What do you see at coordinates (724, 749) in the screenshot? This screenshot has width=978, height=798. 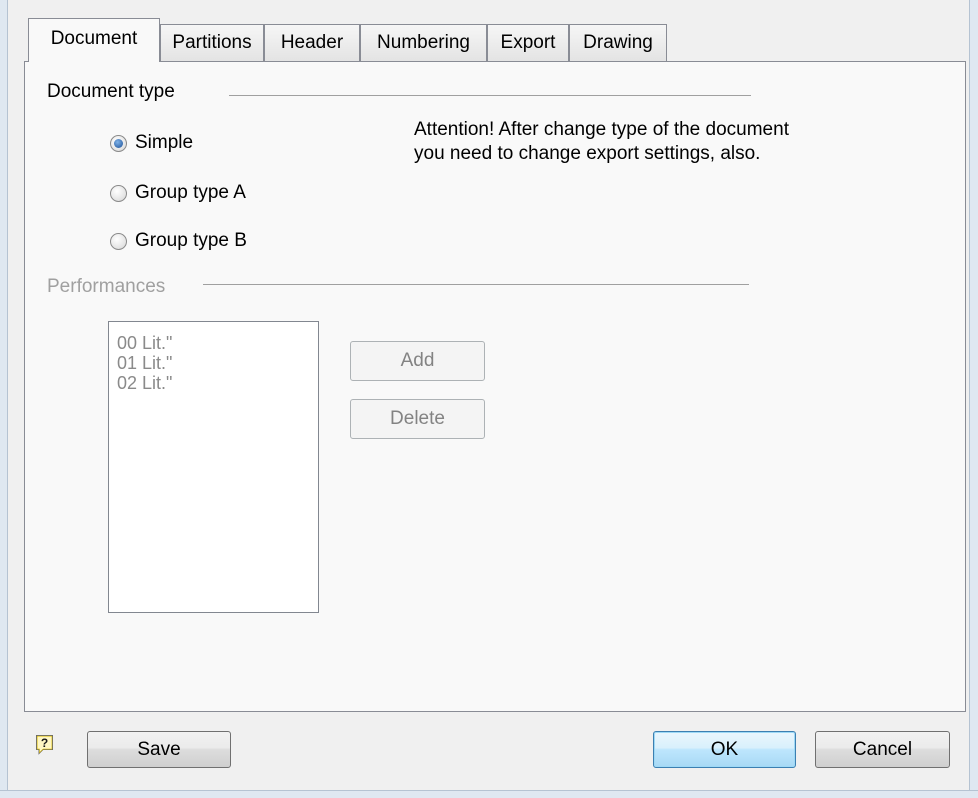 I see `ok-button: OK` at bounding box center [724, 749].